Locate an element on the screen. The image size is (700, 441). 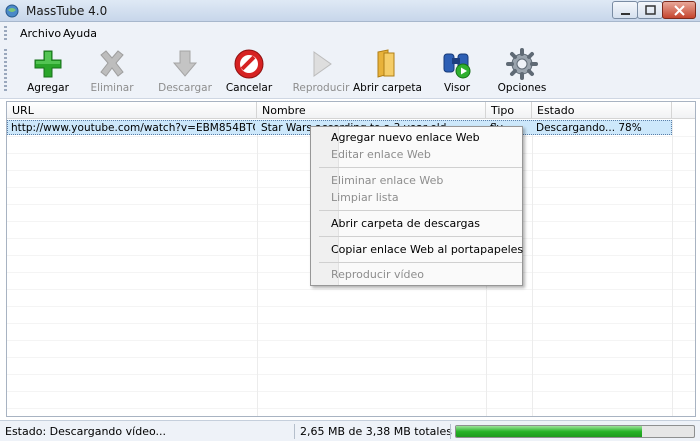
plus-icon is located at coordinates (48, 64).